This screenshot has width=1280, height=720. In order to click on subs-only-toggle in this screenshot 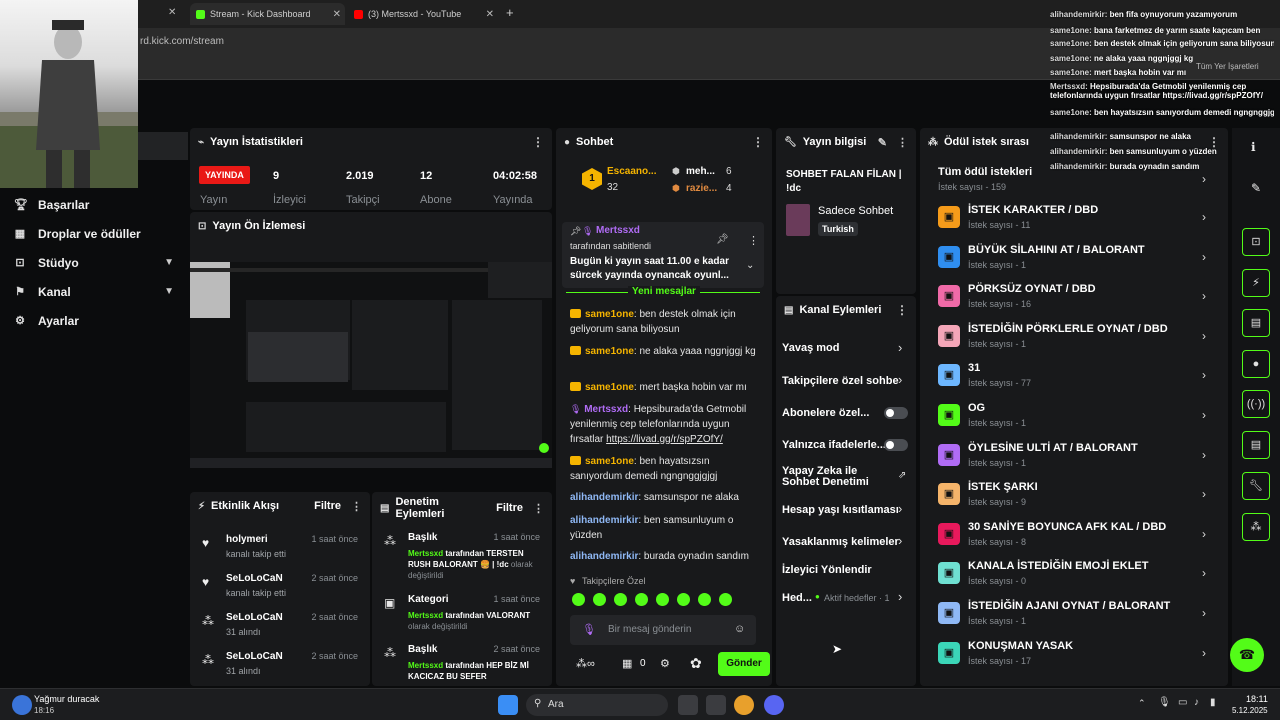, I will do `click(896, 413)`.